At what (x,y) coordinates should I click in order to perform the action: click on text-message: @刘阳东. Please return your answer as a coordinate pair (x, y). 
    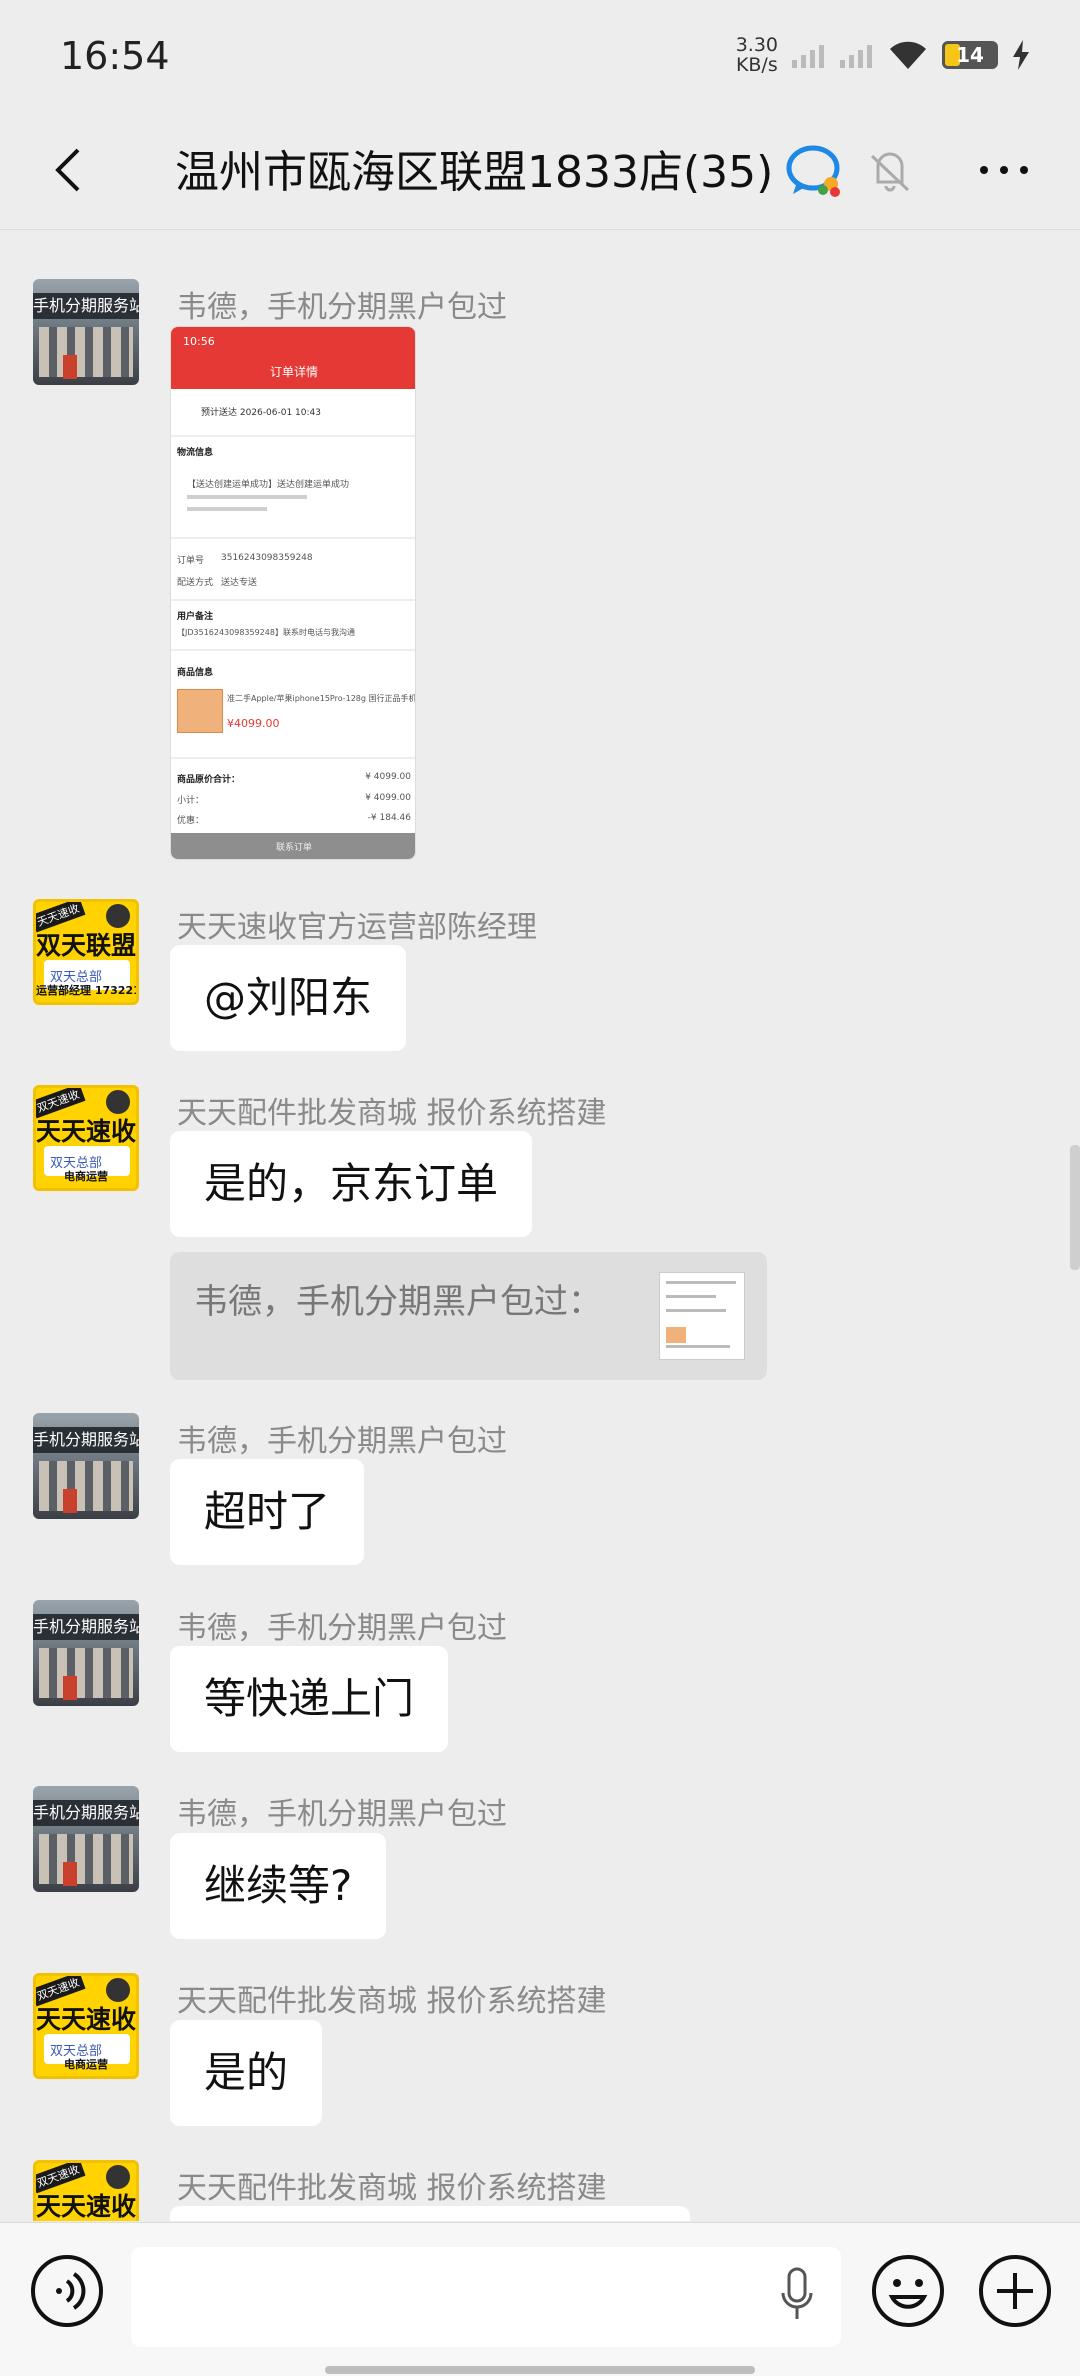
    Looking at the image, I should click on (288, 998).